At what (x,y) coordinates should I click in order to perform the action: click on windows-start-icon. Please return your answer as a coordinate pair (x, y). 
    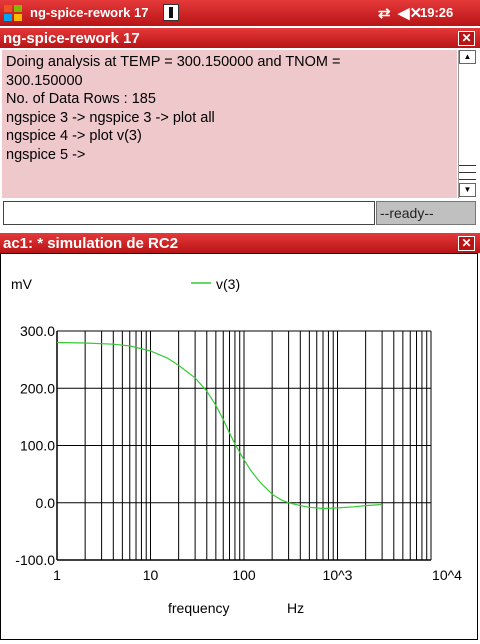
    Looking at the image, I should click on (13, 13).